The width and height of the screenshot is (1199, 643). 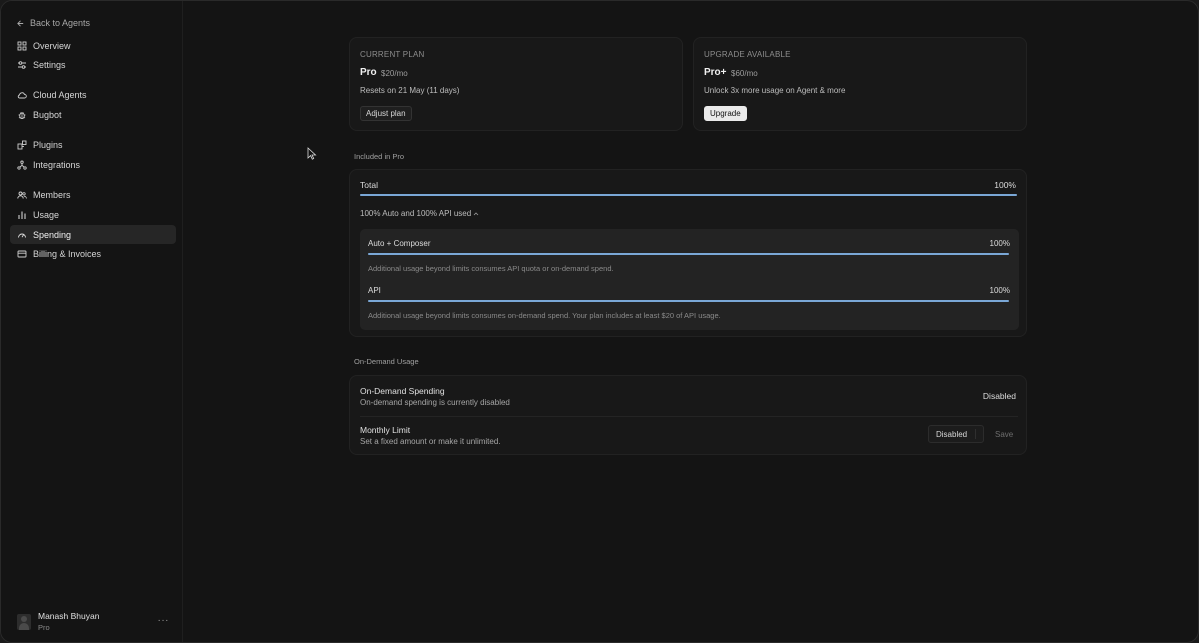 What do you see at coordinates (999, 396) in the screenshot?
I see `on-demand-status: Disabled` at bounding box center [999, 396].